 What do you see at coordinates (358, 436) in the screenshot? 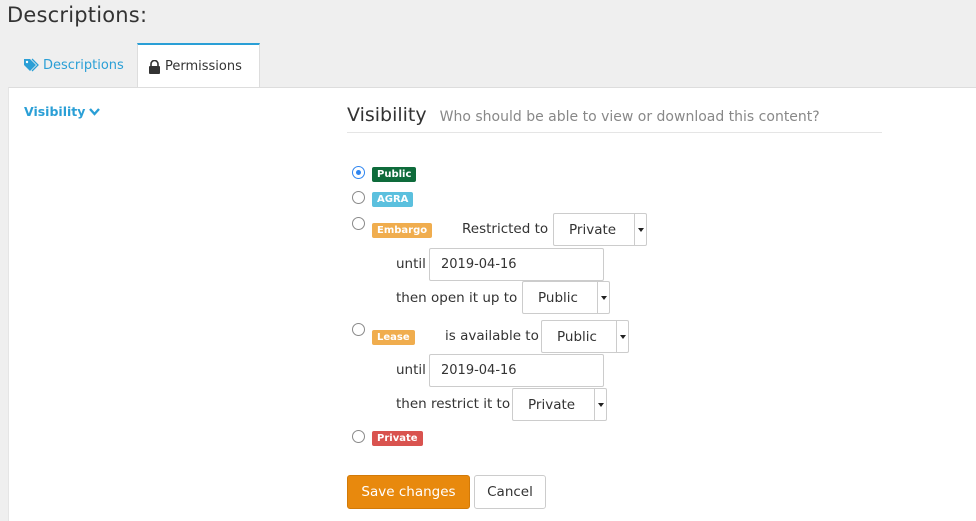
I see `radio-private` at bounding box center [358, 436].